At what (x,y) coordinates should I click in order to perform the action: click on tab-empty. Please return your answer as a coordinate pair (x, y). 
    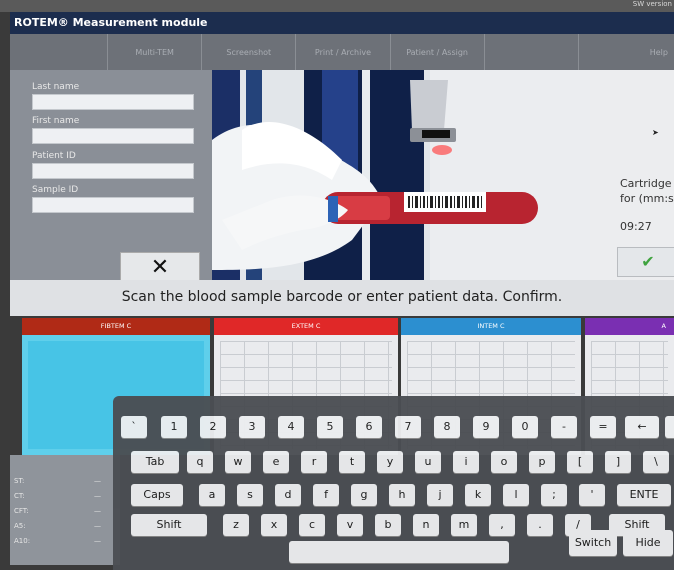
    Looking at the image, I should click on (532, 52).